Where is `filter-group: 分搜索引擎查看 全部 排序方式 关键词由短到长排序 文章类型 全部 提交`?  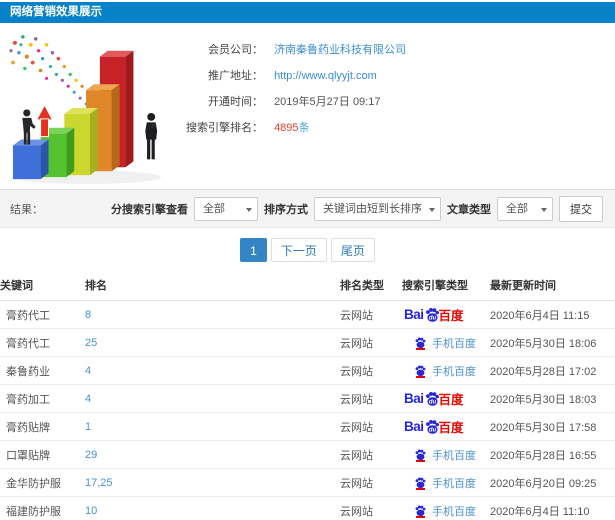
filter-group: 分搜索引擎查看 全部 排序方式 关键词由短到长排序 文章类型 全部 提交 is located at coordinates (357, 208).